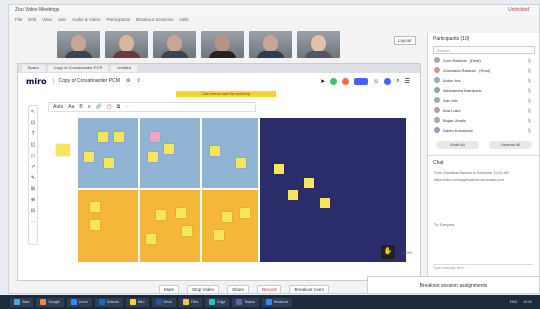 Image resolution: width=540 pixels, height=309 pixels. What do you see at coordinates (388, 252) in the screenshot?
I see `hand-tool-icon: ✋` at bounding box center [388, 252].